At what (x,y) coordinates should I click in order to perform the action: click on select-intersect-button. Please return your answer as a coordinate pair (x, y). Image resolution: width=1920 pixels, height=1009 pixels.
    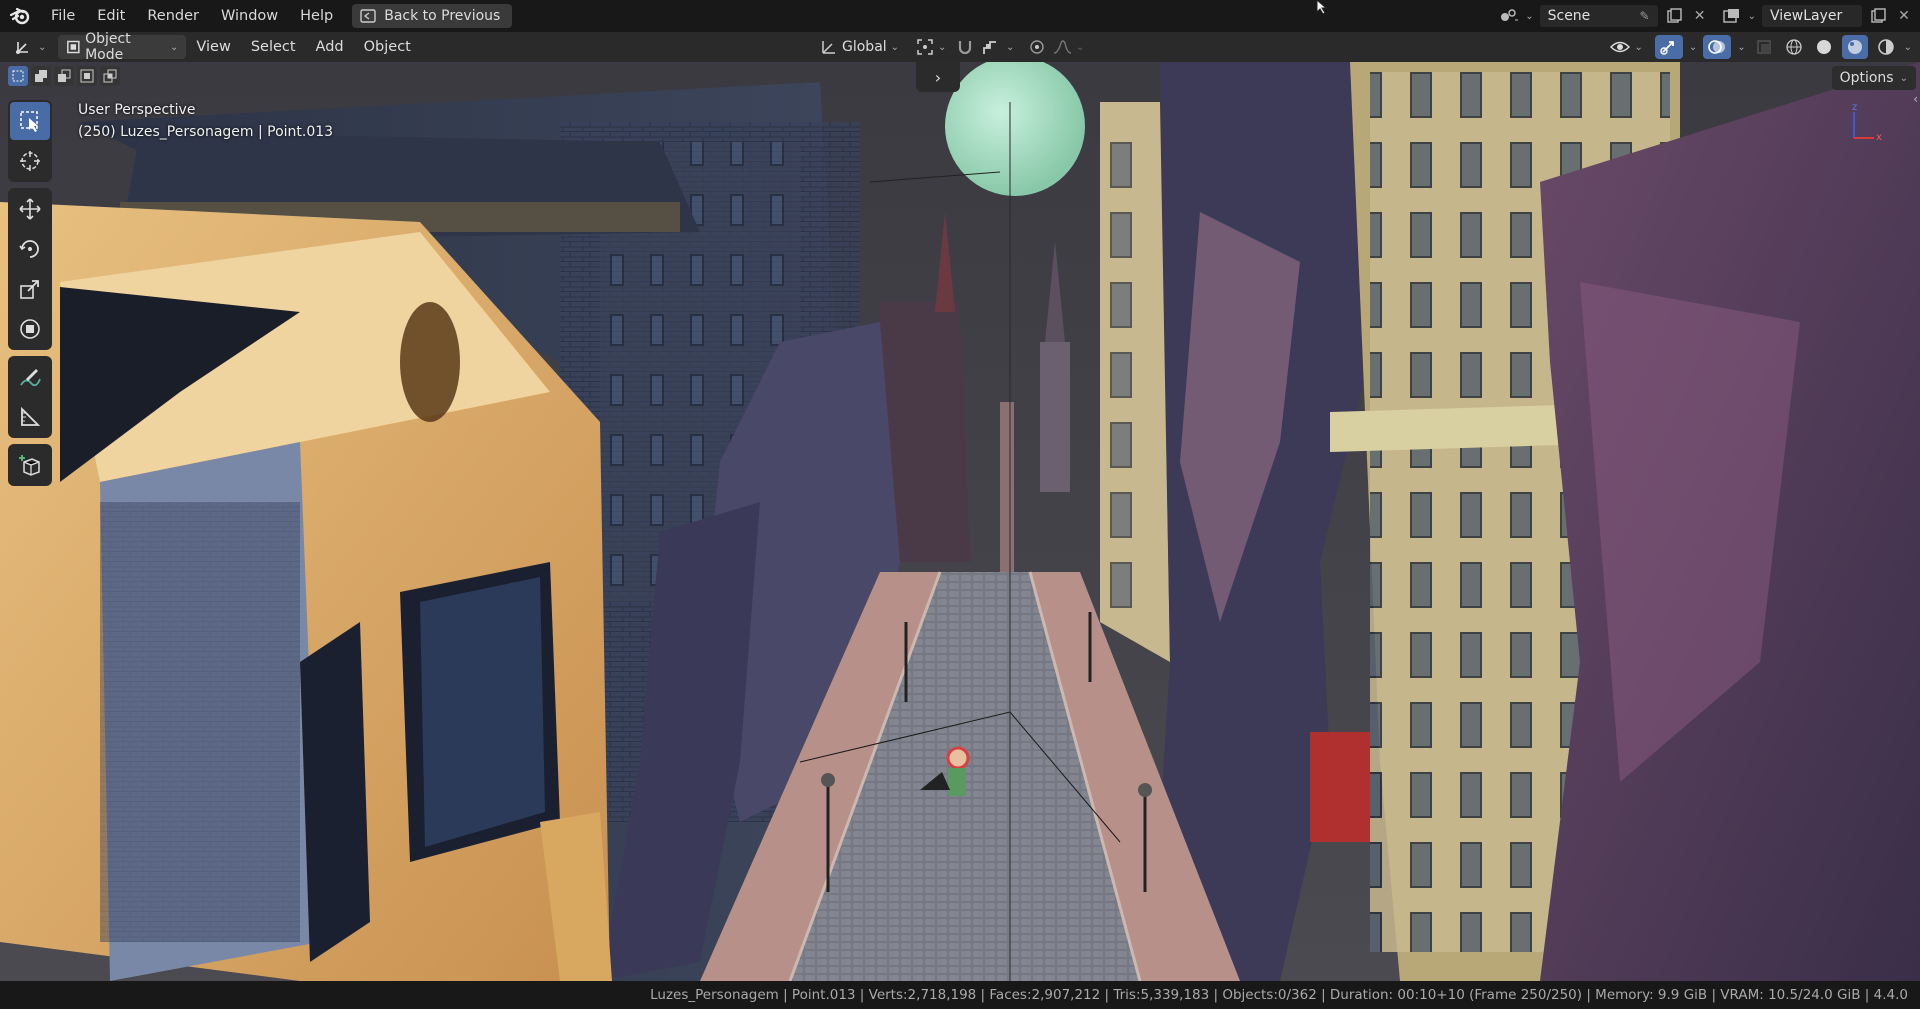
    Looking at the image, I should click on (110, 76).